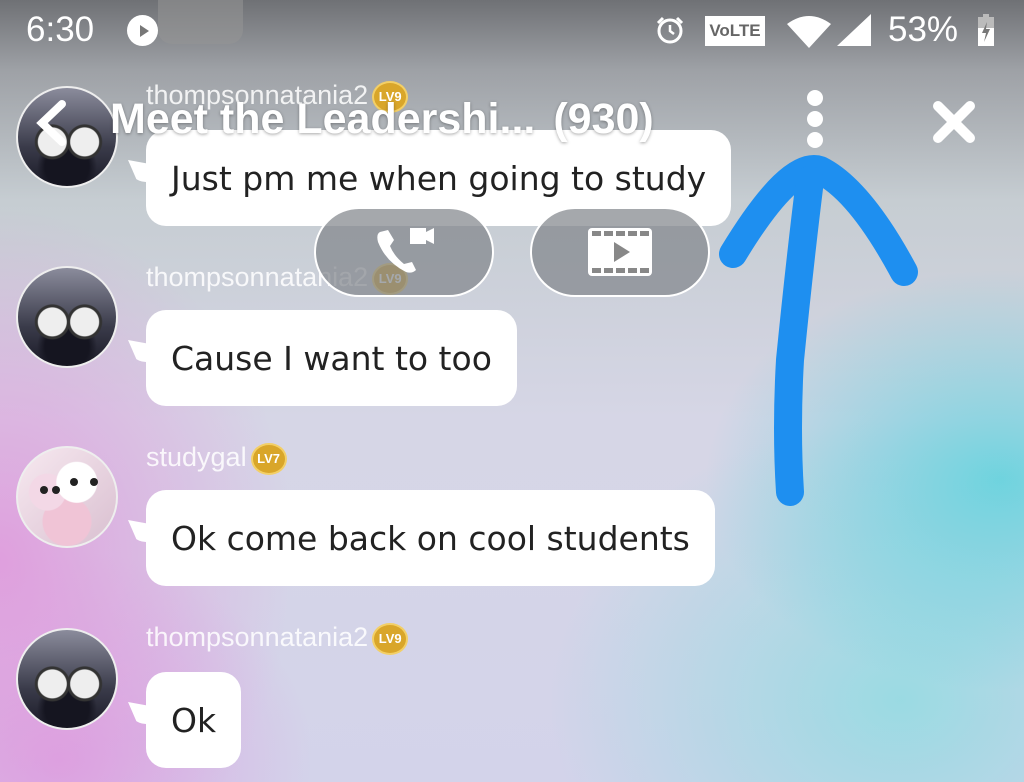 Image resolution: width=1024 pixels, height=782 pixels. I want to click on arrow-head, so click(818, 220).